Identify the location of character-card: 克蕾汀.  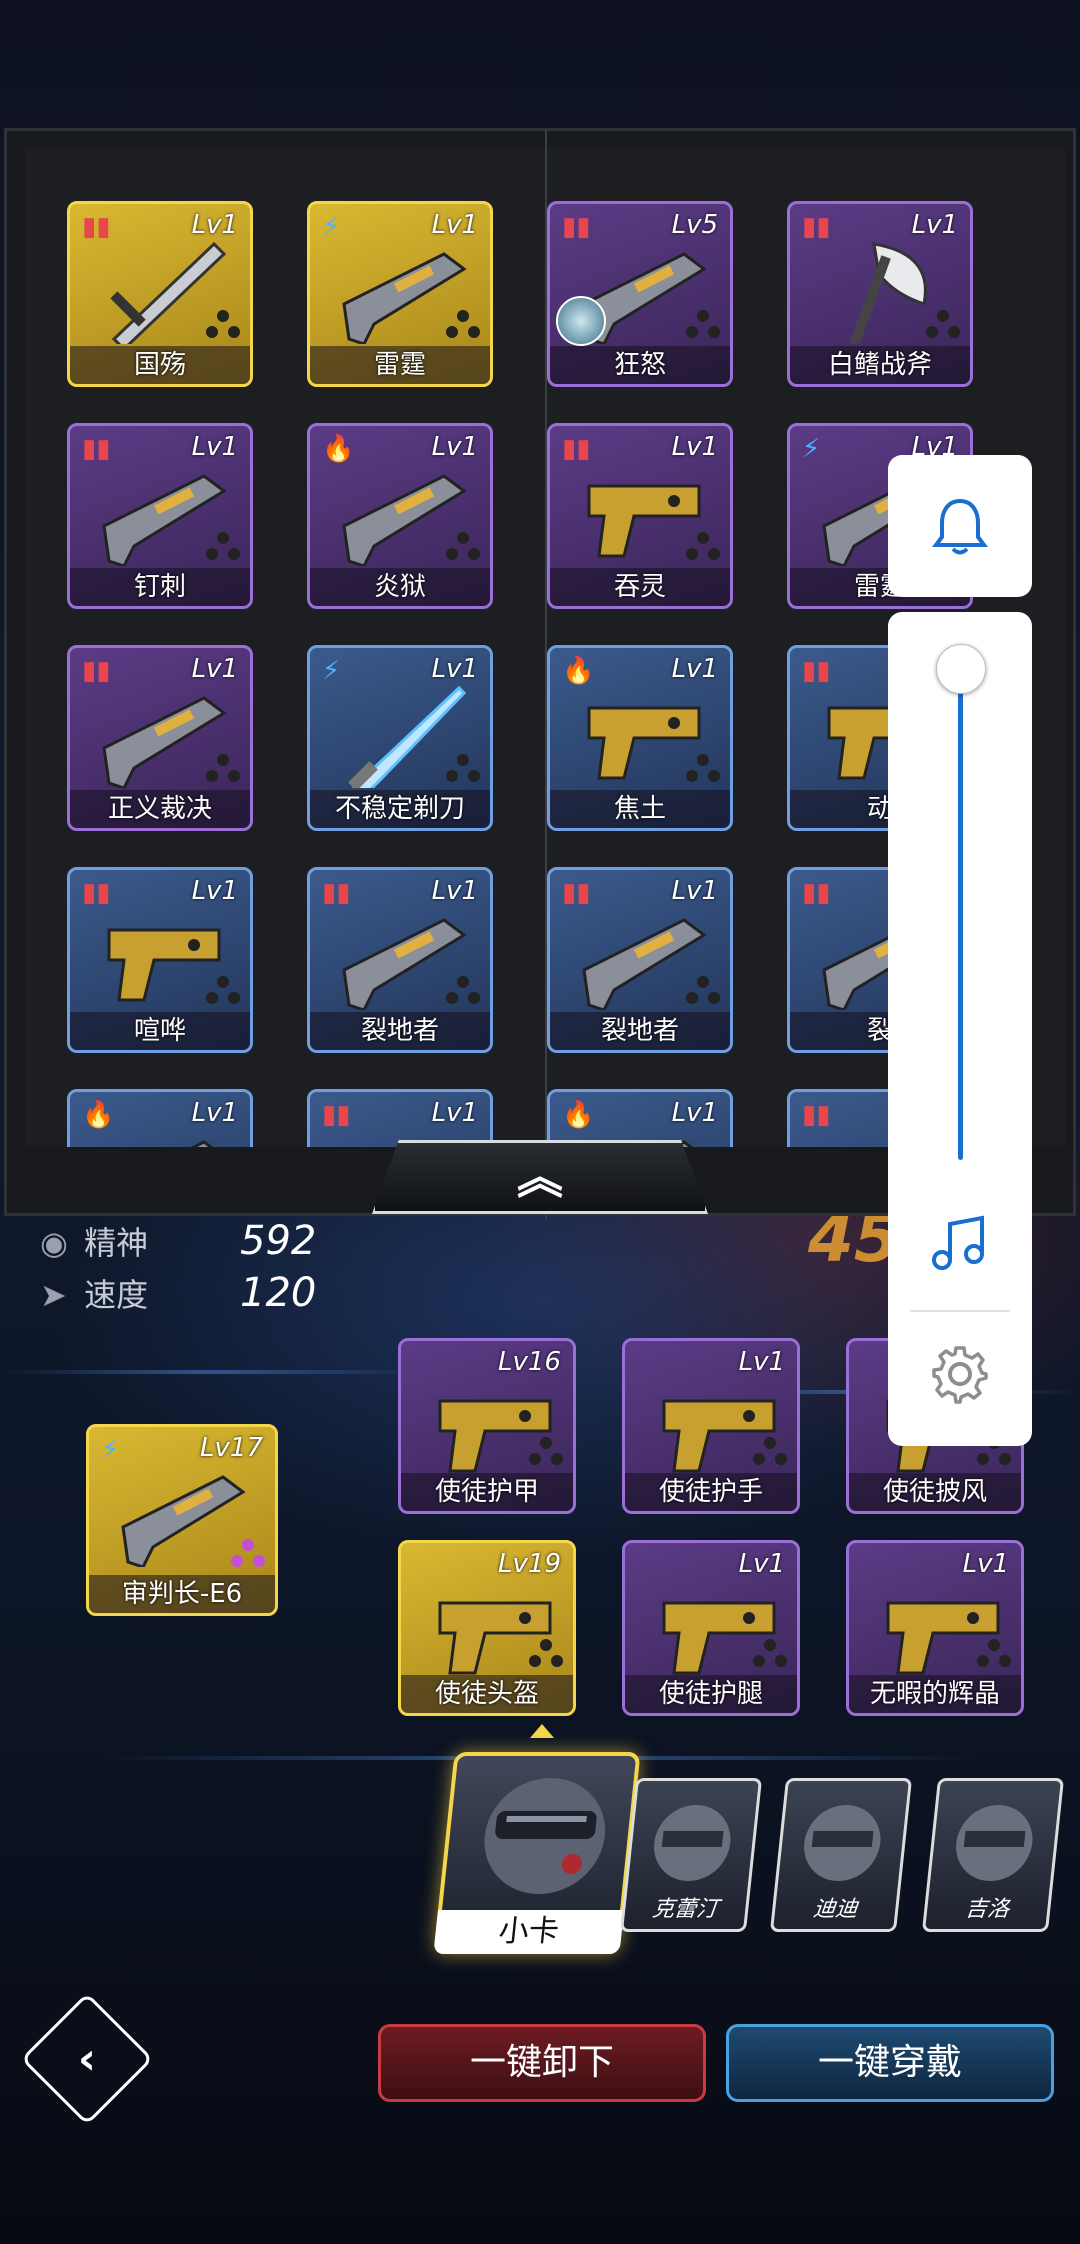
(691, 1855).